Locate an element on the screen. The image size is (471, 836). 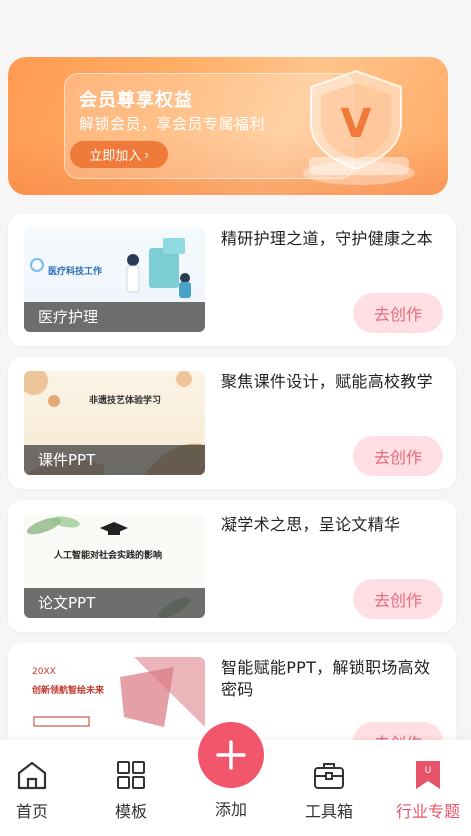
join-now-button: 立即加入 › is located at coordinates (119, 154).